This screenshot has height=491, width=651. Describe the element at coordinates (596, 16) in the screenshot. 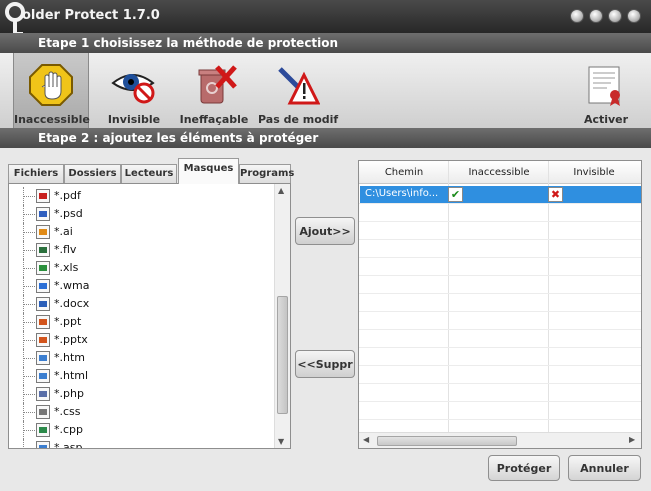

I see `settings-button` at that location.